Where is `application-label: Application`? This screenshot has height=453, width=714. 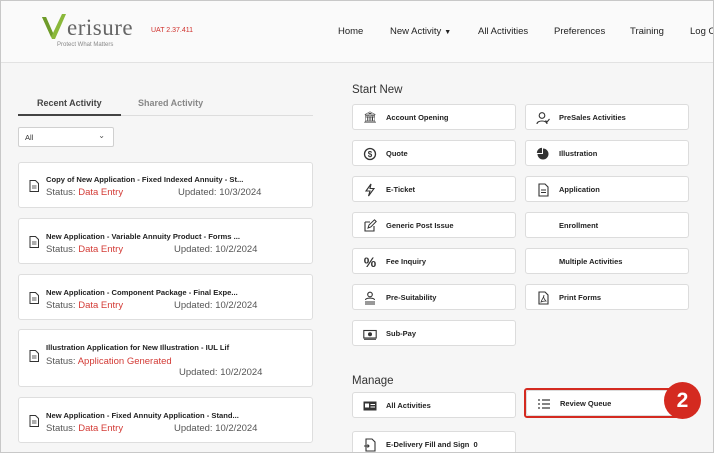
application-label: Application is located at coordinates (579, 189).